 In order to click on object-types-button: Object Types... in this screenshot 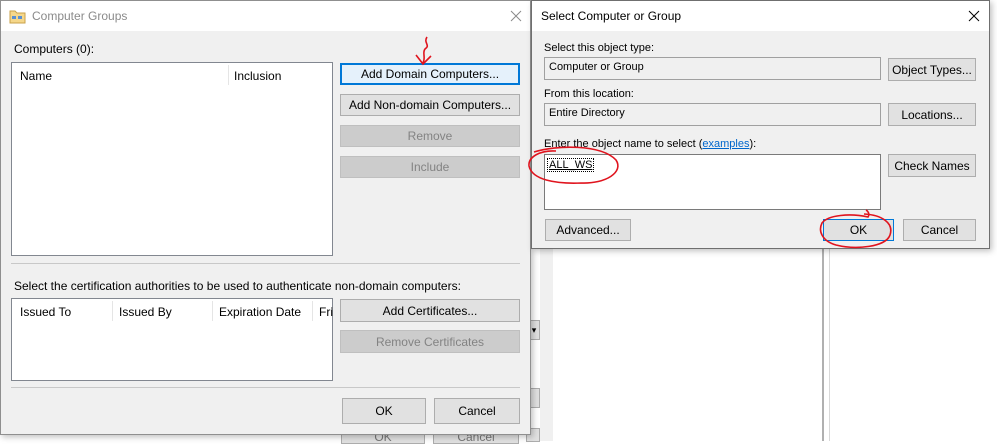, I will do `click(932, 69)`.